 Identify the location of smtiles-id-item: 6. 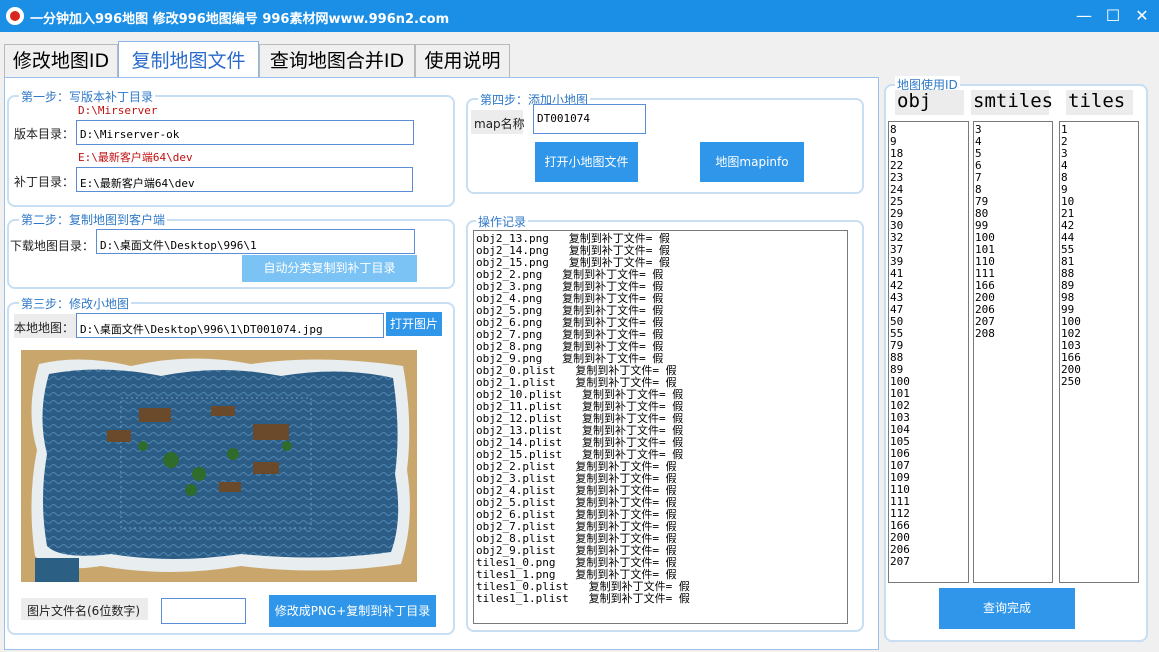
(1013, 166).